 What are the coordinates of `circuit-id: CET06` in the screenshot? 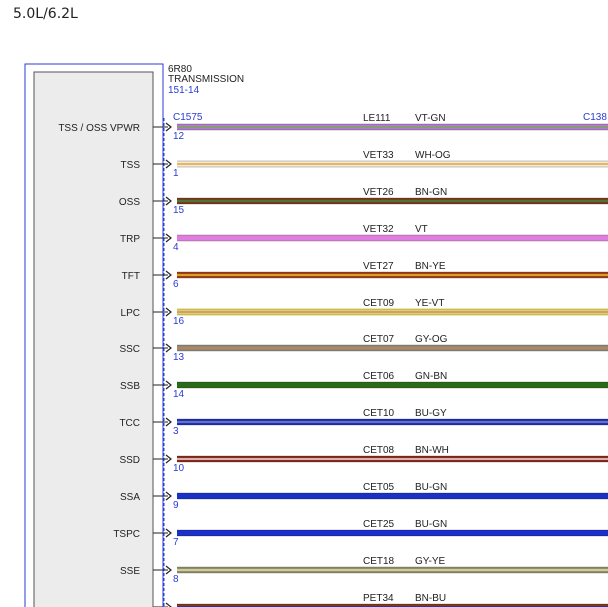 It's located at (379, 376).